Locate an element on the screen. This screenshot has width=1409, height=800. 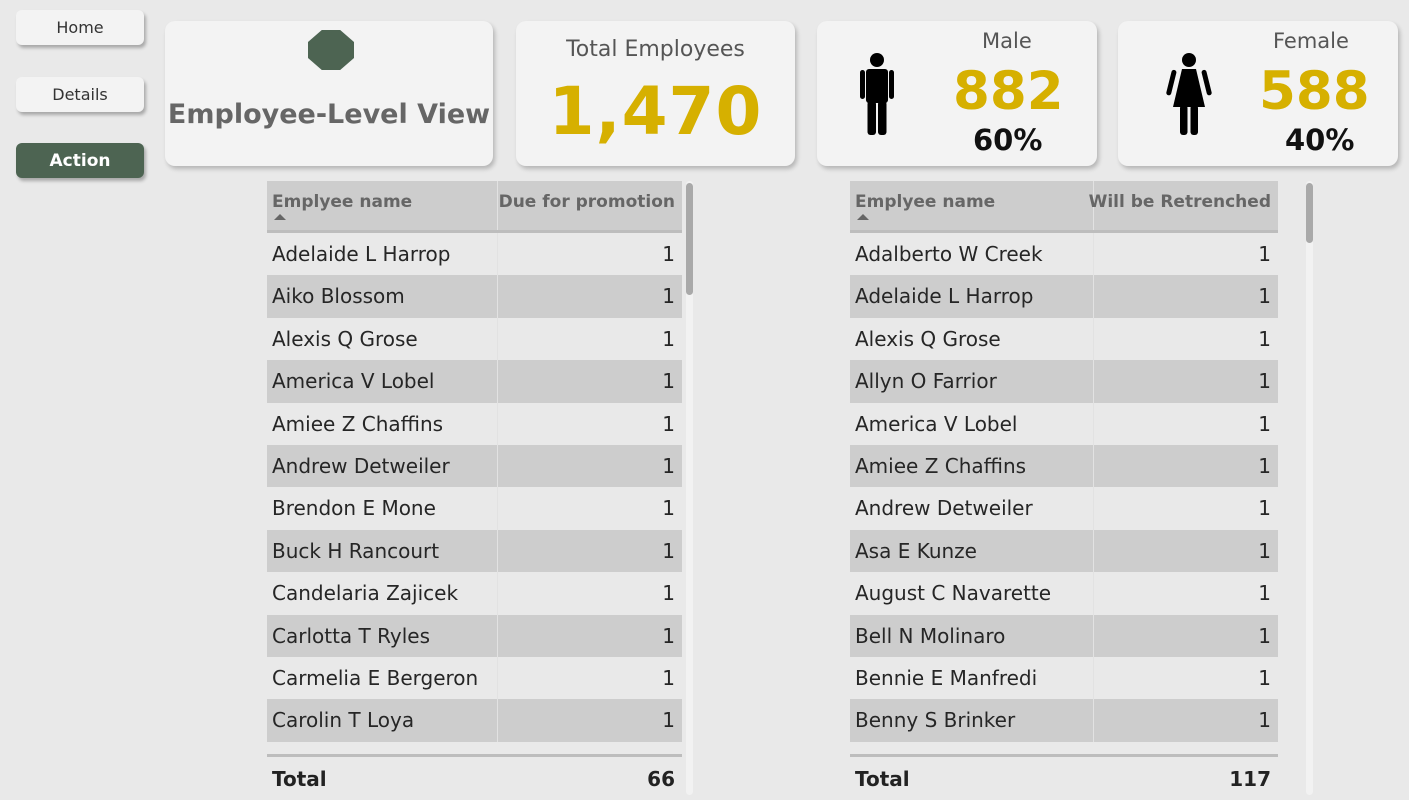
employee-name-cell: Candelaria Zajicek is located at coordinates (365, 593).